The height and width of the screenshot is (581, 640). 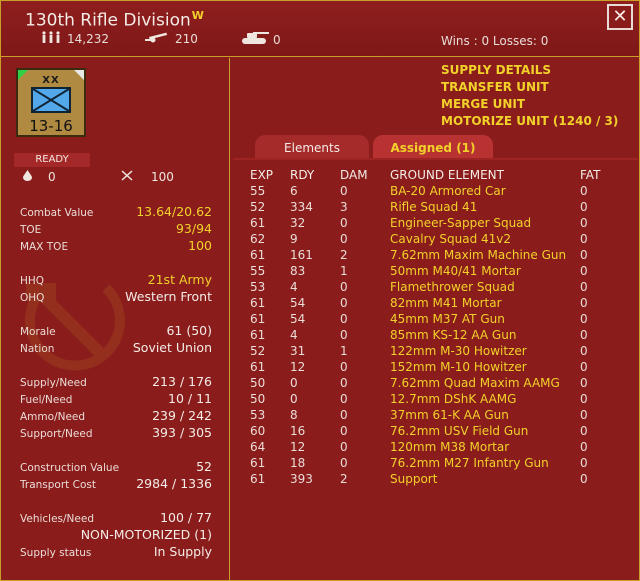 What do you see at coordinates (449, 415) in the screenshot?
I see `cell-name: 37mm 61-K AA Gun` at bounding box center [449, 415].